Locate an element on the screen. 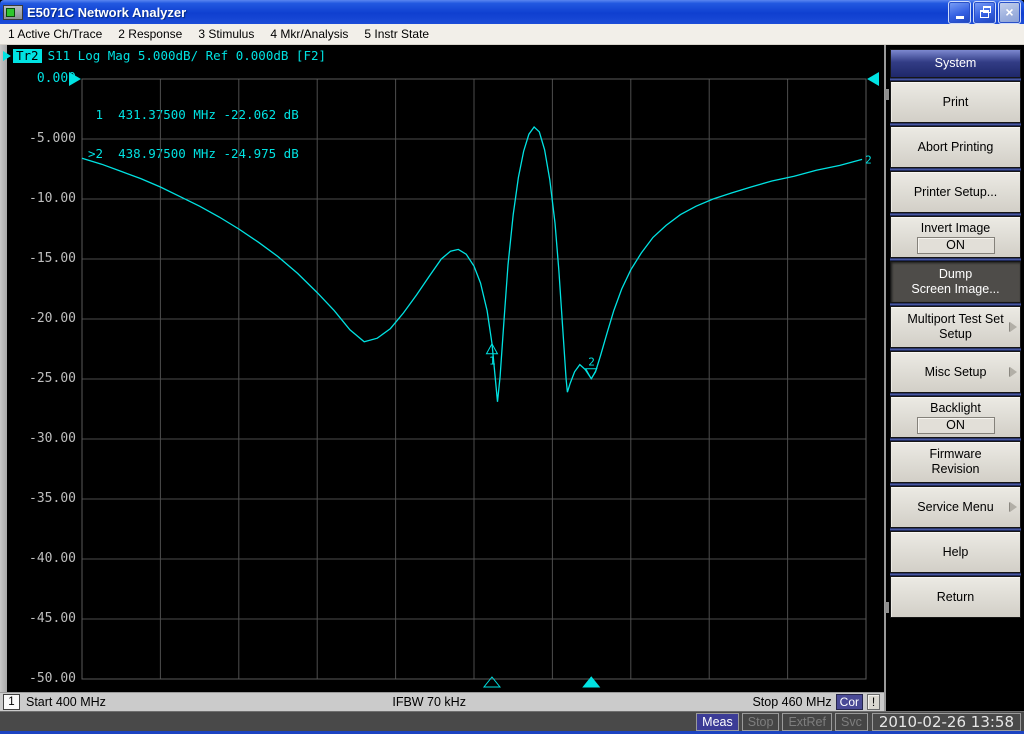 The height and width of the screenshot is (734, 1024). softkey-label: Service Menu is located at coordinates (955, 506).